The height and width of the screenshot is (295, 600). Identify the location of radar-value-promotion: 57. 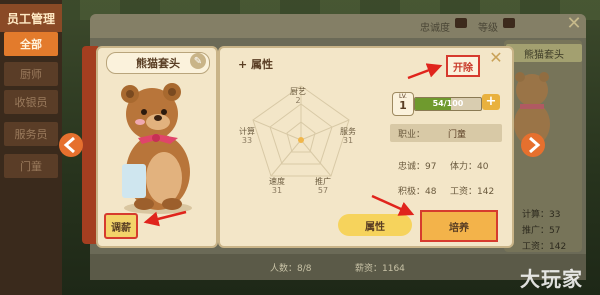
(323, 190).